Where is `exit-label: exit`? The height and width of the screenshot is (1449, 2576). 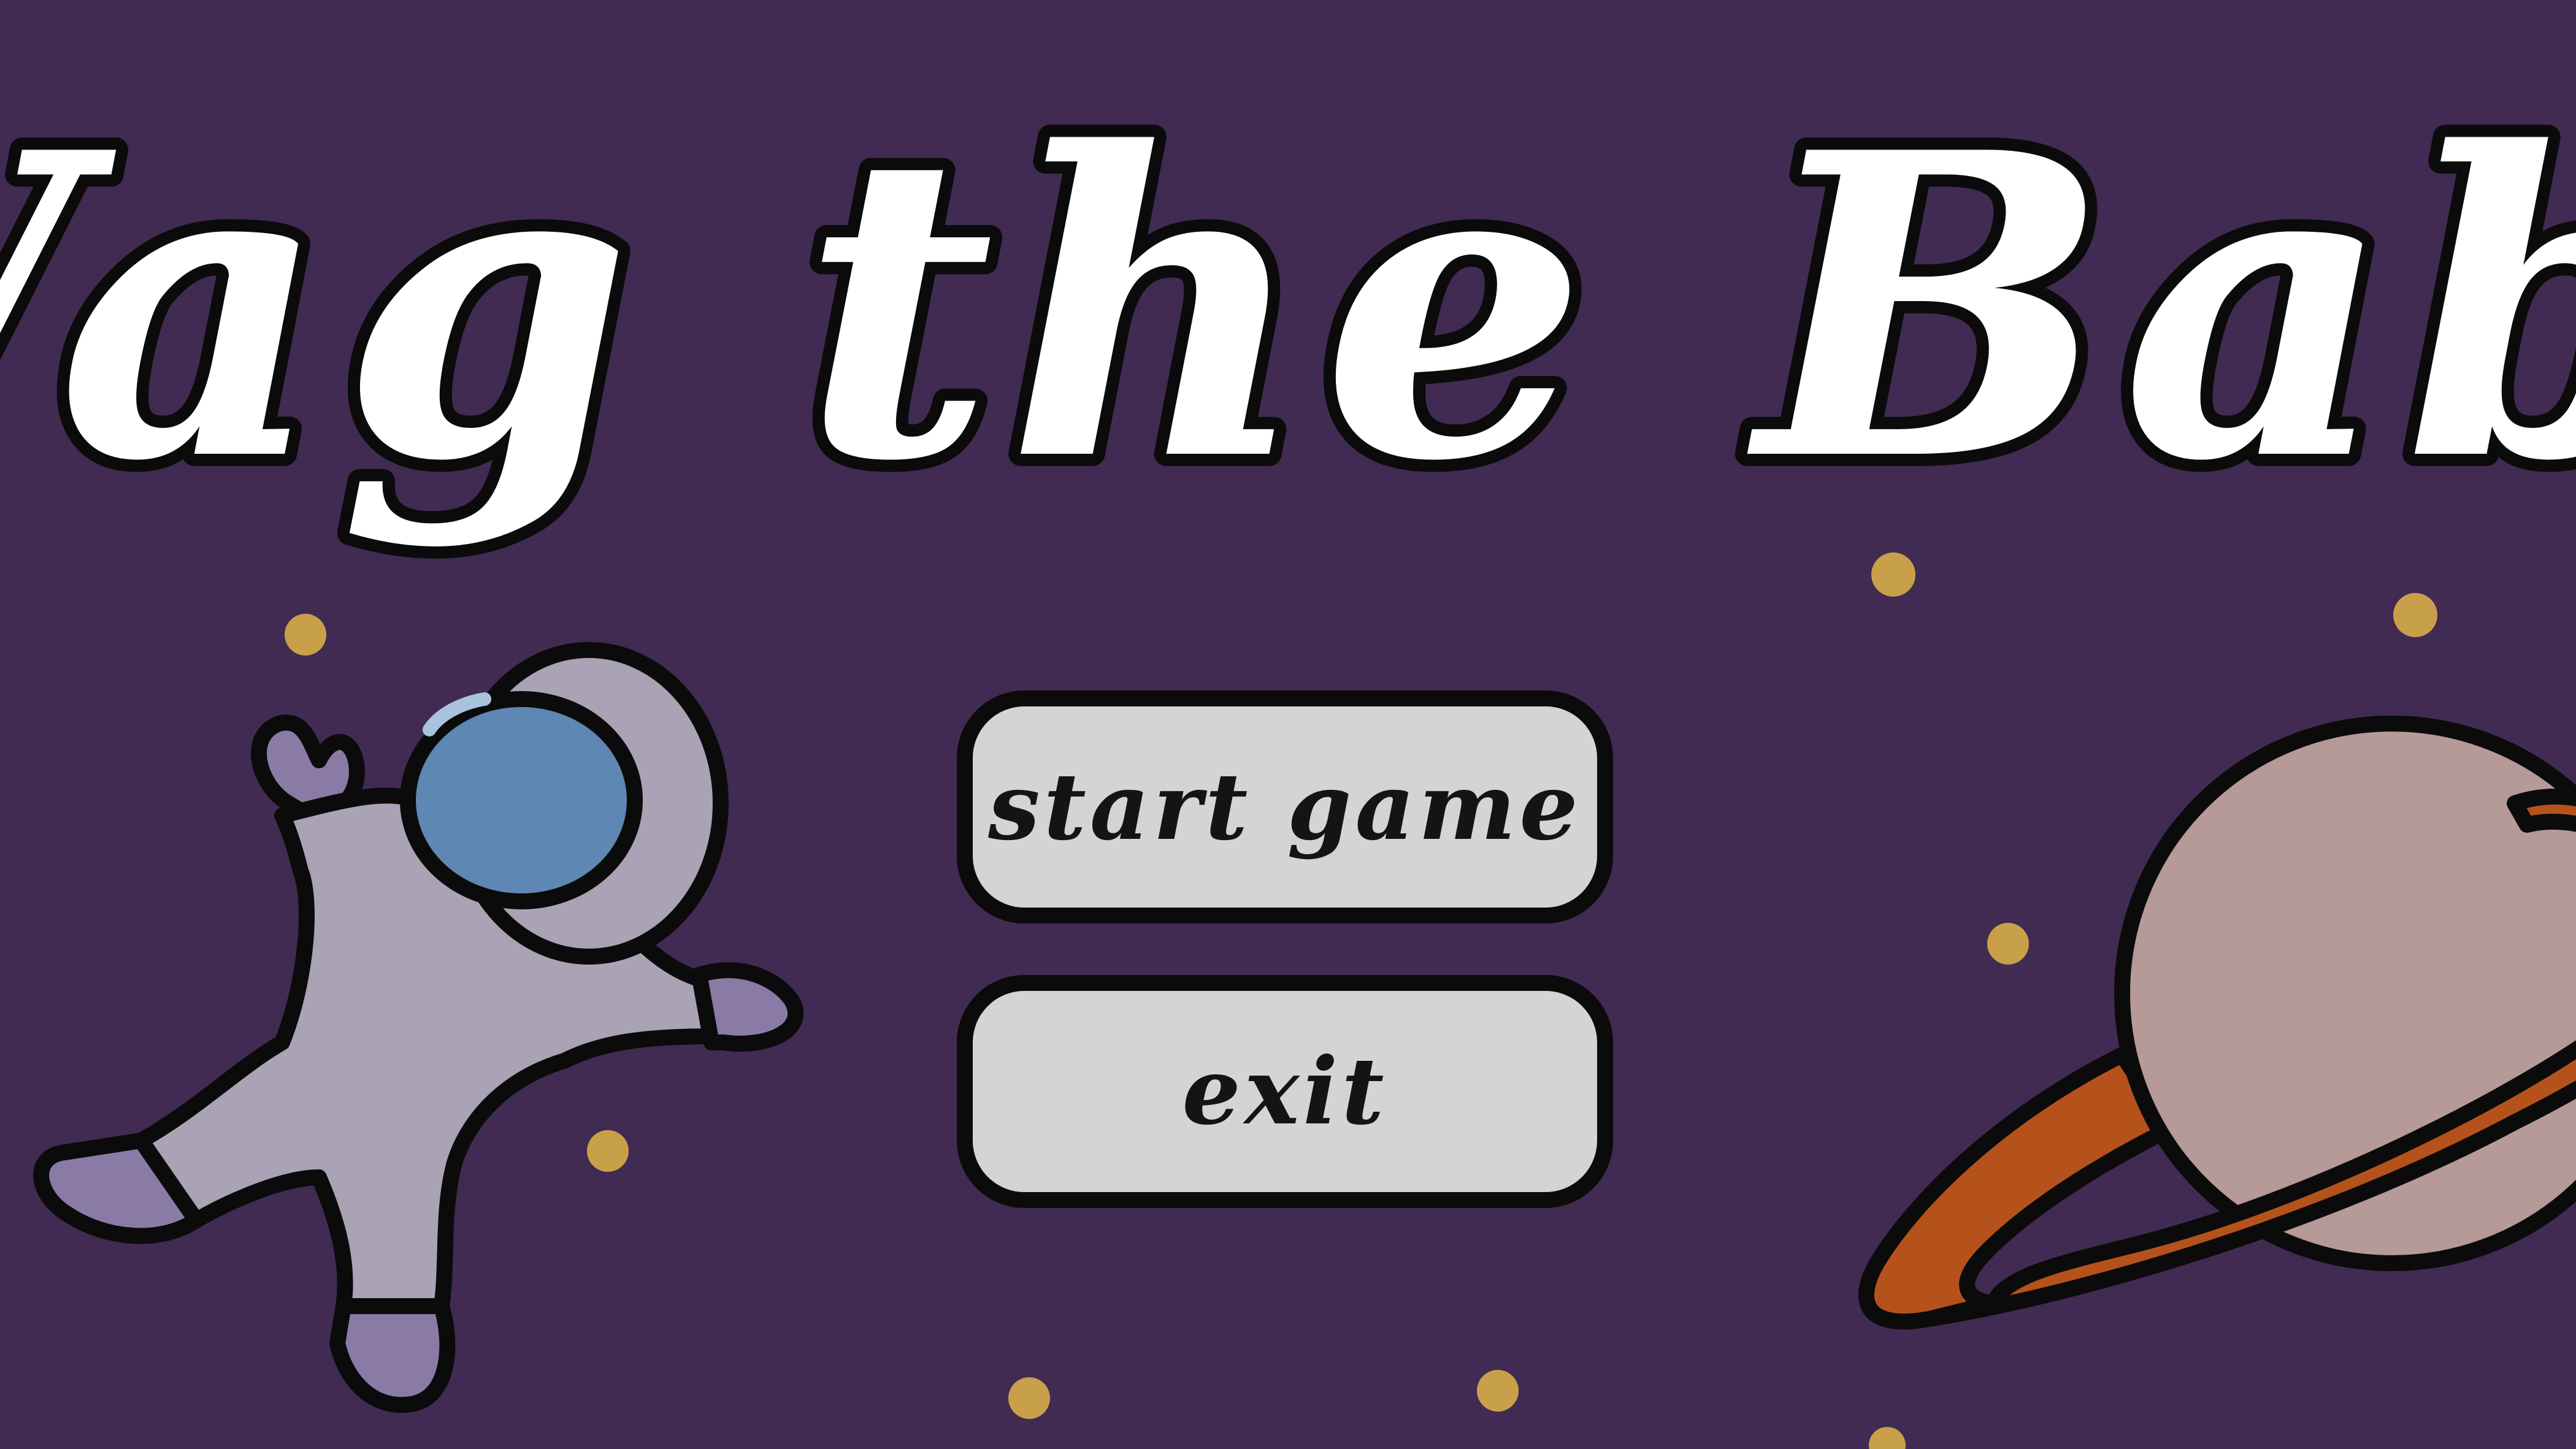
exit-label: exit is located at coordinates (1285, 1091).